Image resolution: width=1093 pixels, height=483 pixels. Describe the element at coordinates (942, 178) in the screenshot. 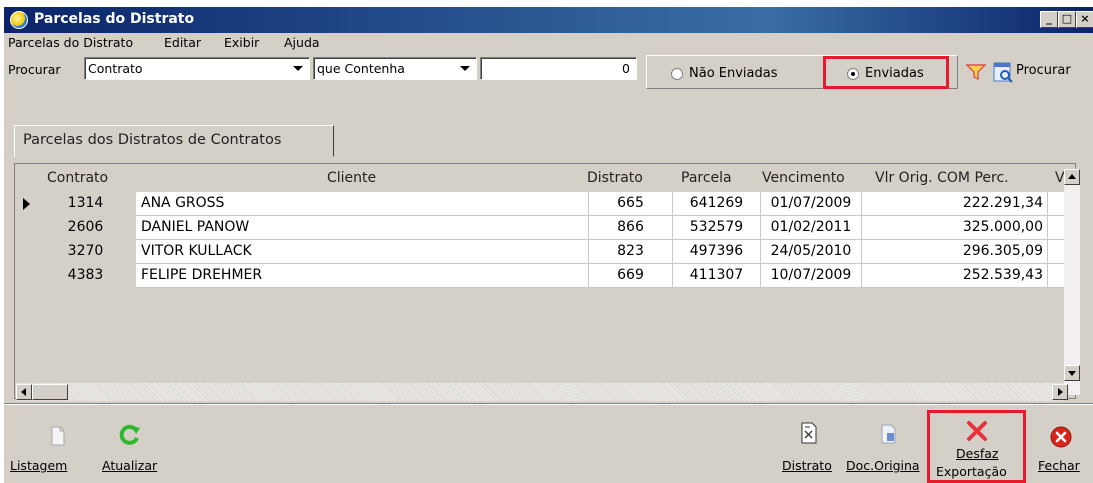

I see `col-header-vlr-orig: Vlr Orig. COM Perc.` at that location.